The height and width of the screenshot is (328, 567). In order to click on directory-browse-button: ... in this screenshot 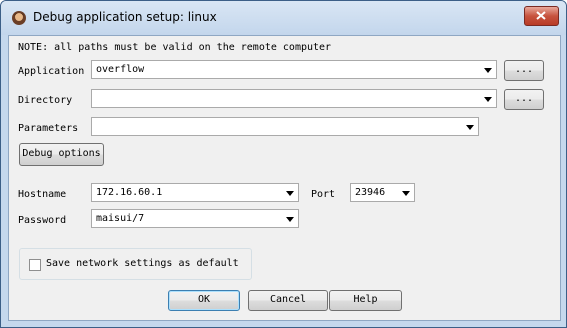, I will do `click(524, 99)`.